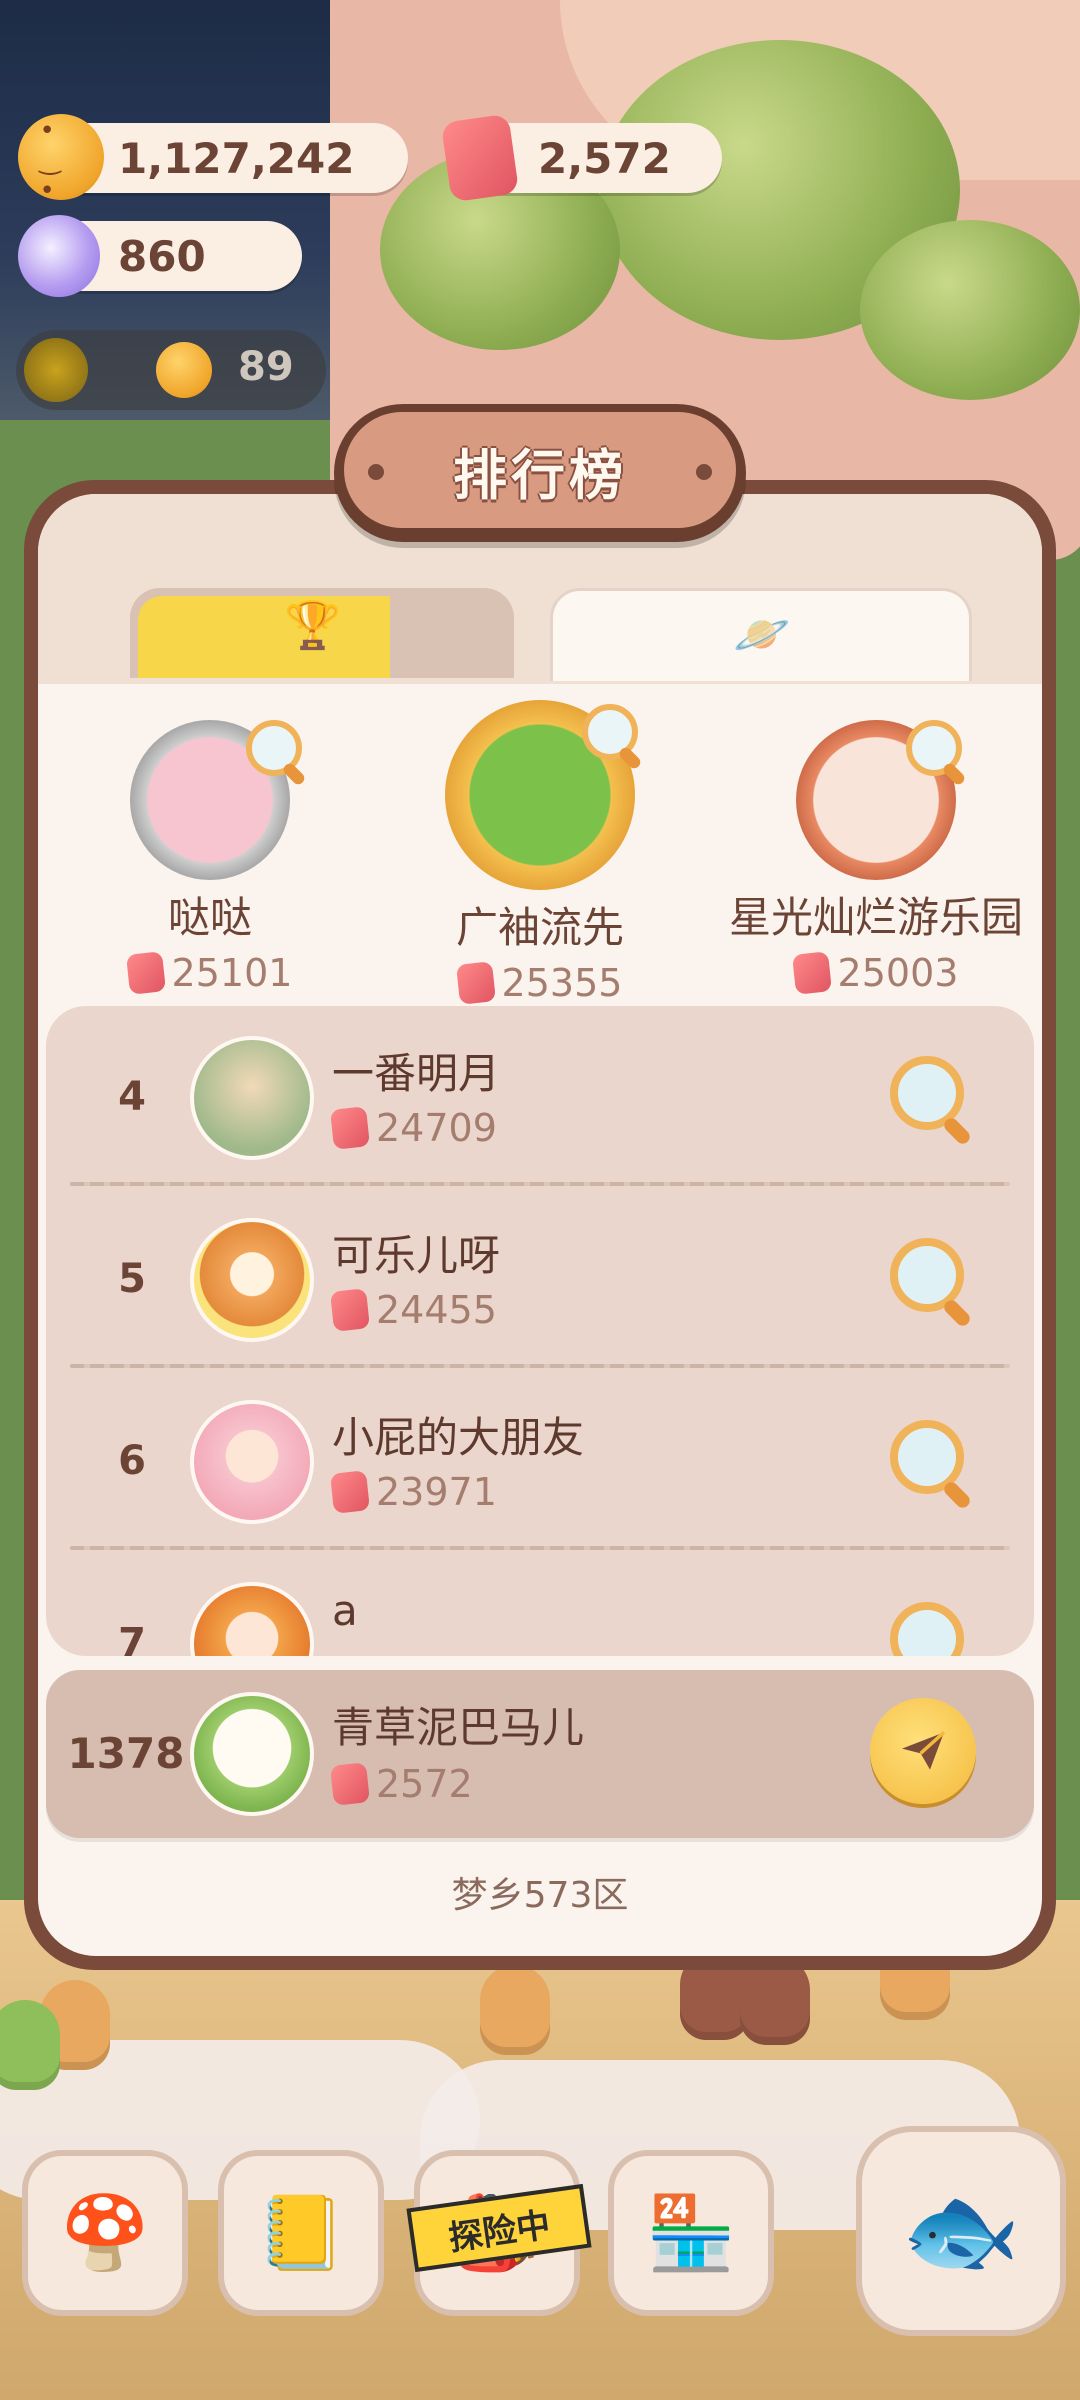  I want to click on shop-stall-icon: 🏪, so click(691, 2232).